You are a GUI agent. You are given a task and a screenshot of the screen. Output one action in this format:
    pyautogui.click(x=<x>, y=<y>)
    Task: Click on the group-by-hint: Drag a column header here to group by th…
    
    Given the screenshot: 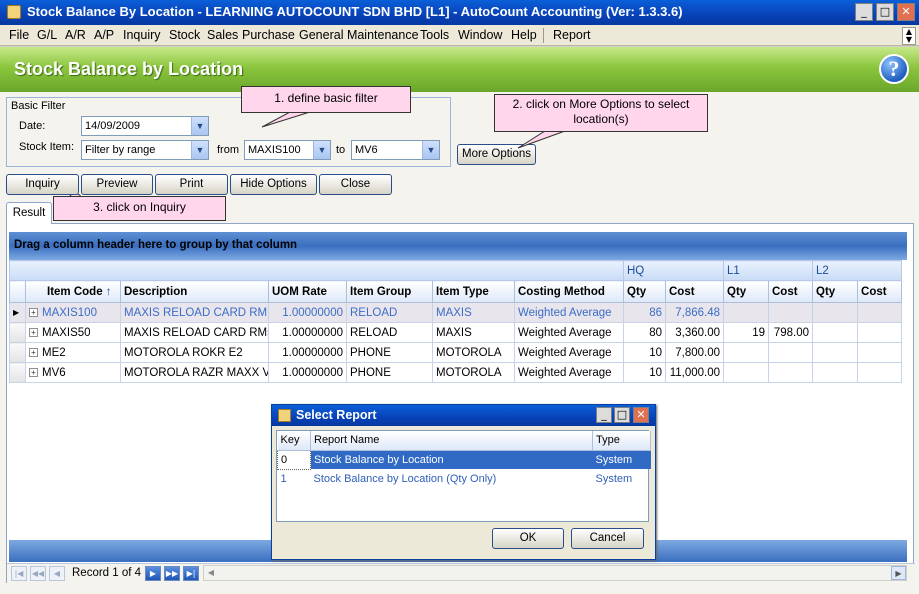 What is the action you would take?
    pyautogui.click(x=156, y=245)
    